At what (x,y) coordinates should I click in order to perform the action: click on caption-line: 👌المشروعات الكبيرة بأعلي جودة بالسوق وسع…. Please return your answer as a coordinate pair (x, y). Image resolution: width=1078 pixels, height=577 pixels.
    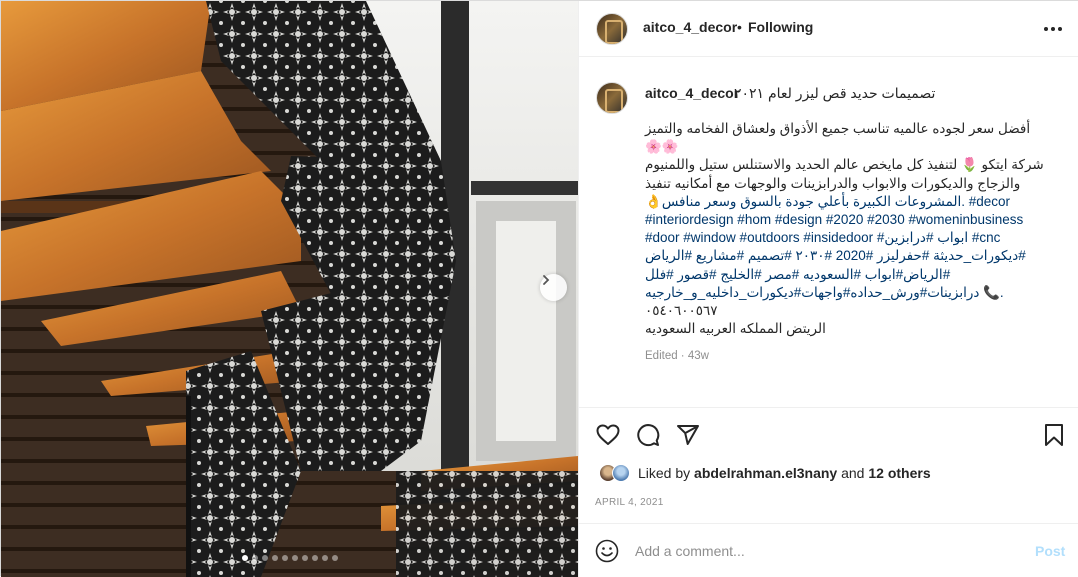
    Looking at the image, I should click on (828, 201).